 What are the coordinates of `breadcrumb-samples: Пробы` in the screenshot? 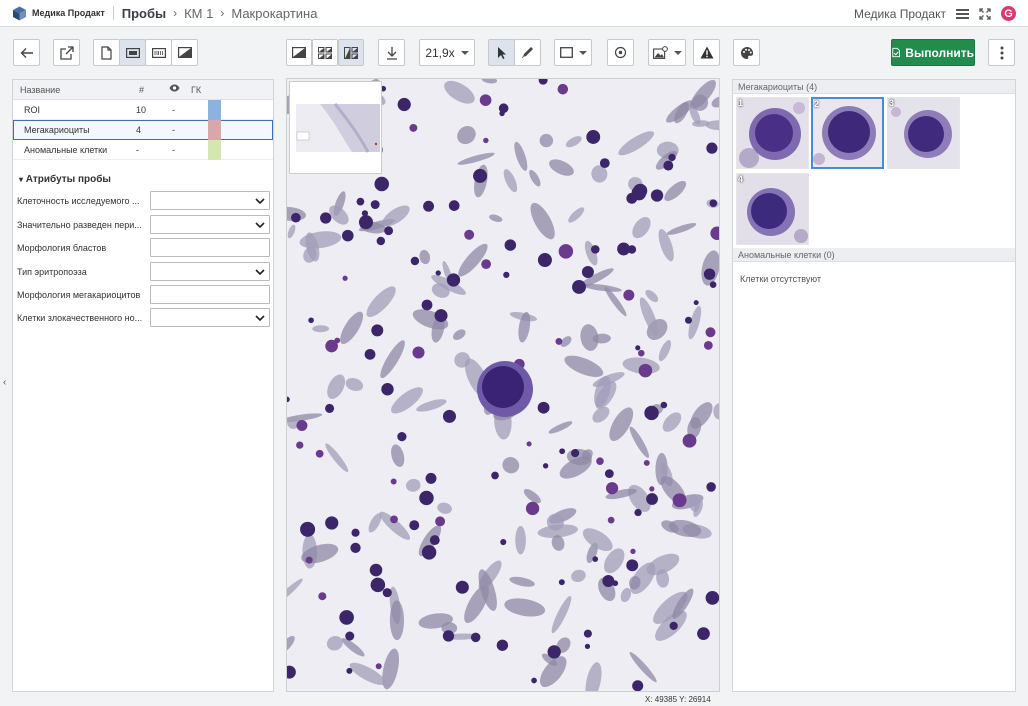 It's located at (144, 13).